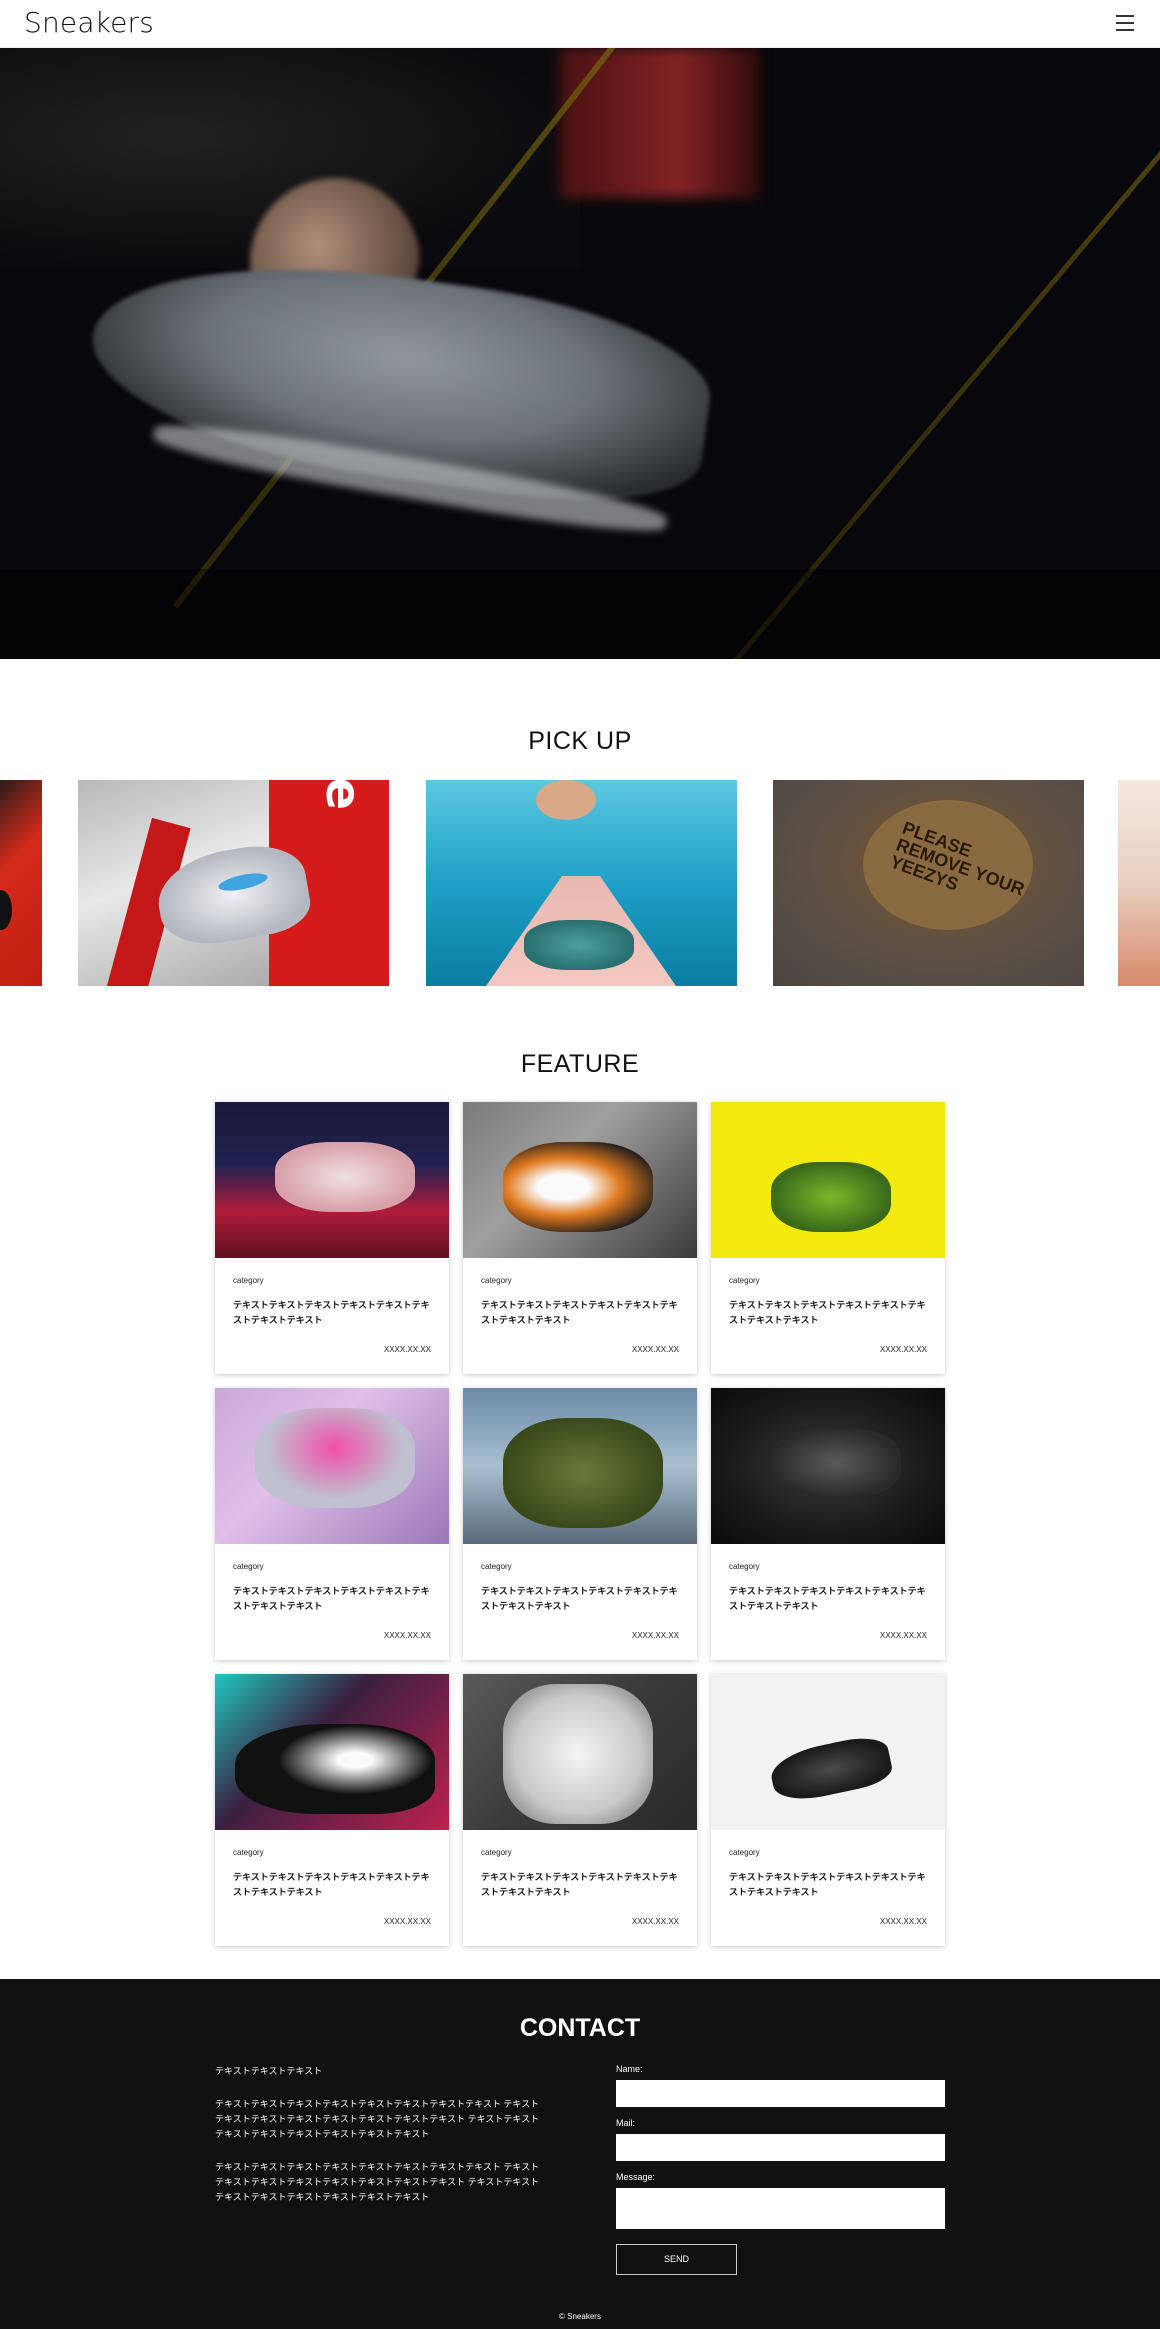 The image size is (1160, 2329). Describe the element at coordinates (636, 2177) in the screenshot. I see `message-label: Message:` at that location.